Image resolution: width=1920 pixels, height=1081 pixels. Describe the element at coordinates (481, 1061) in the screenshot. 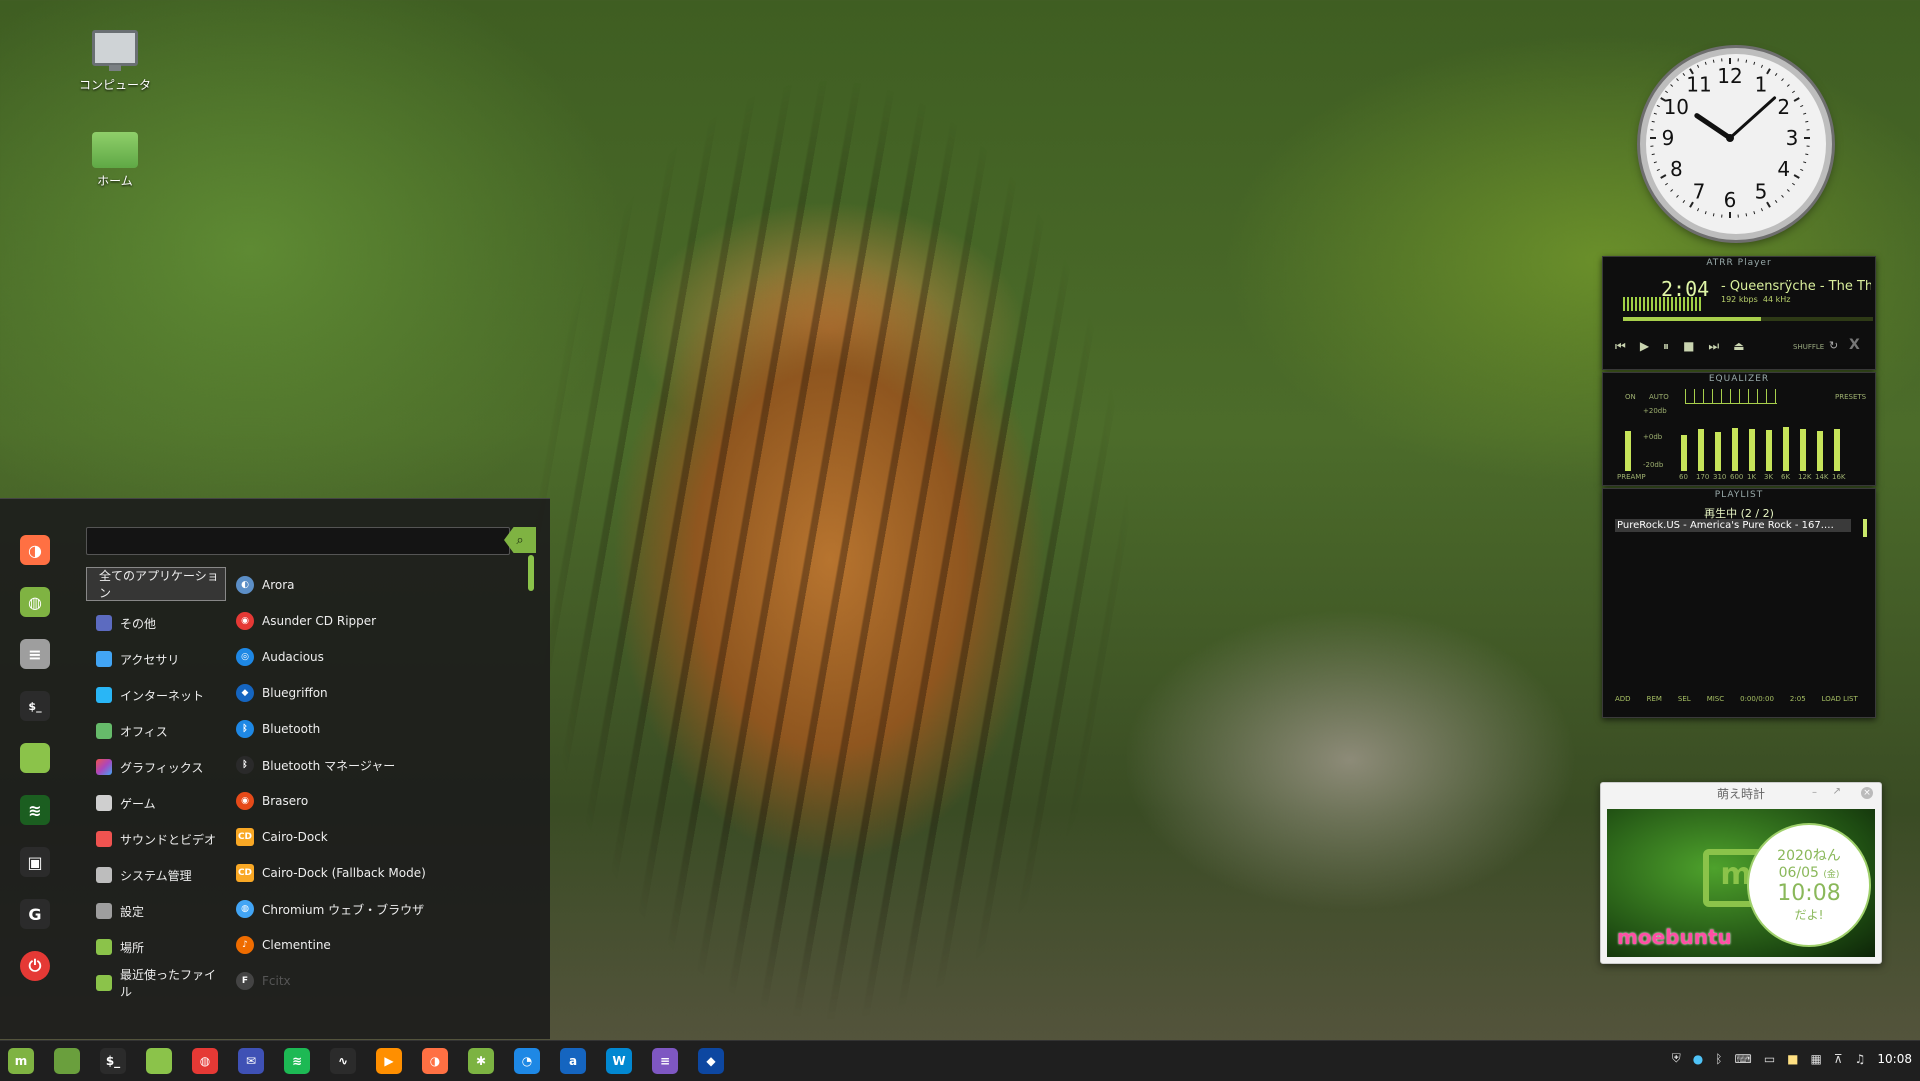

I see `gimp-icon: ✱` at that location.